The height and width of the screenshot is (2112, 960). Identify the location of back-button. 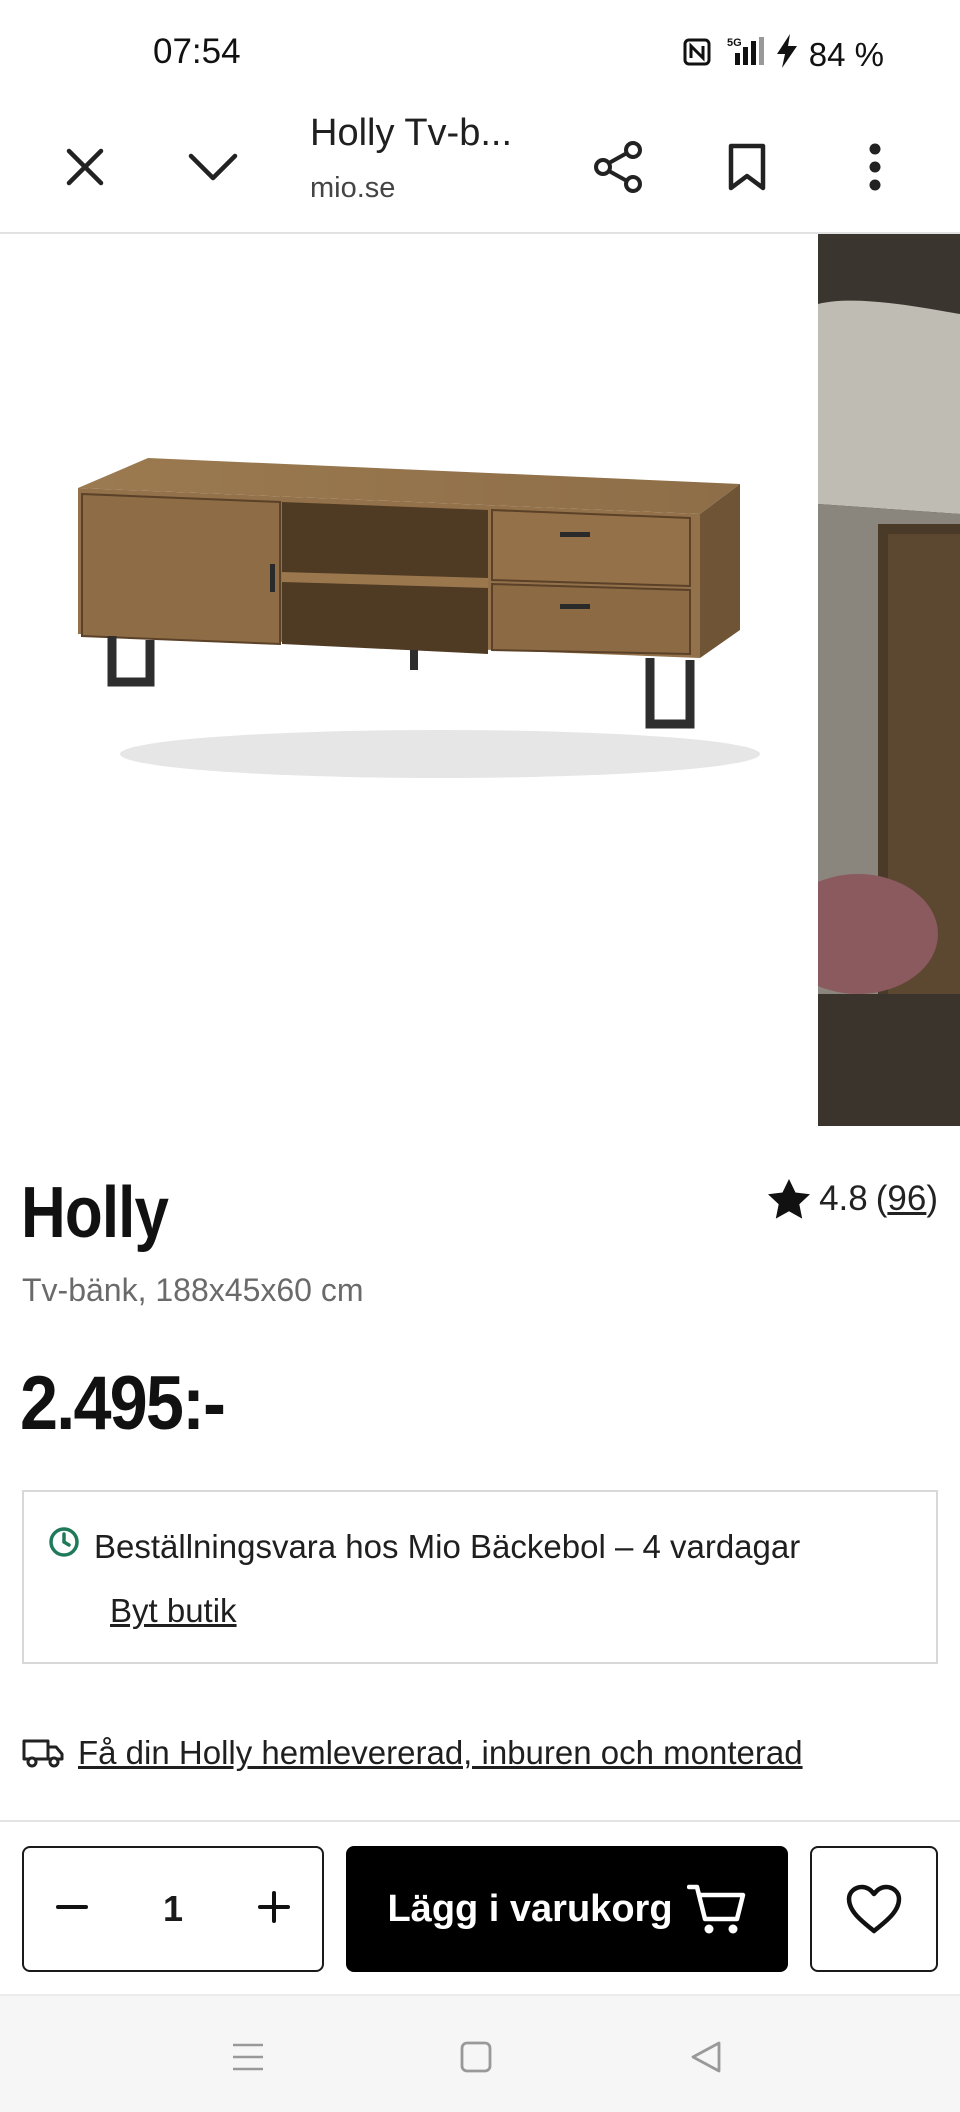
(706, 2057).